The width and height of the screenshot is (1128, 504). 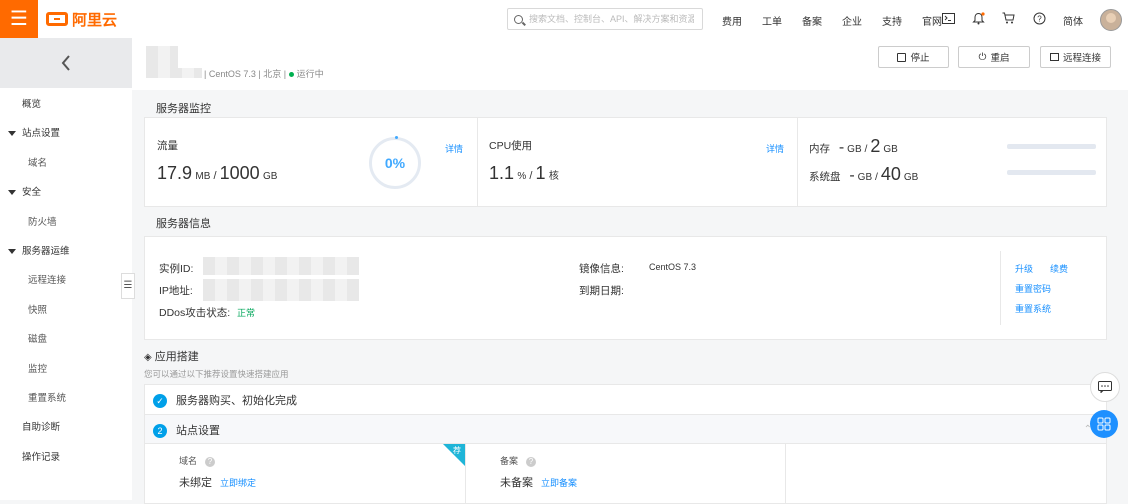 What do you see at coordinates (982, 57) in the screenshot?
I see `power-icon: ⏻` at bounding box center [982, 57].